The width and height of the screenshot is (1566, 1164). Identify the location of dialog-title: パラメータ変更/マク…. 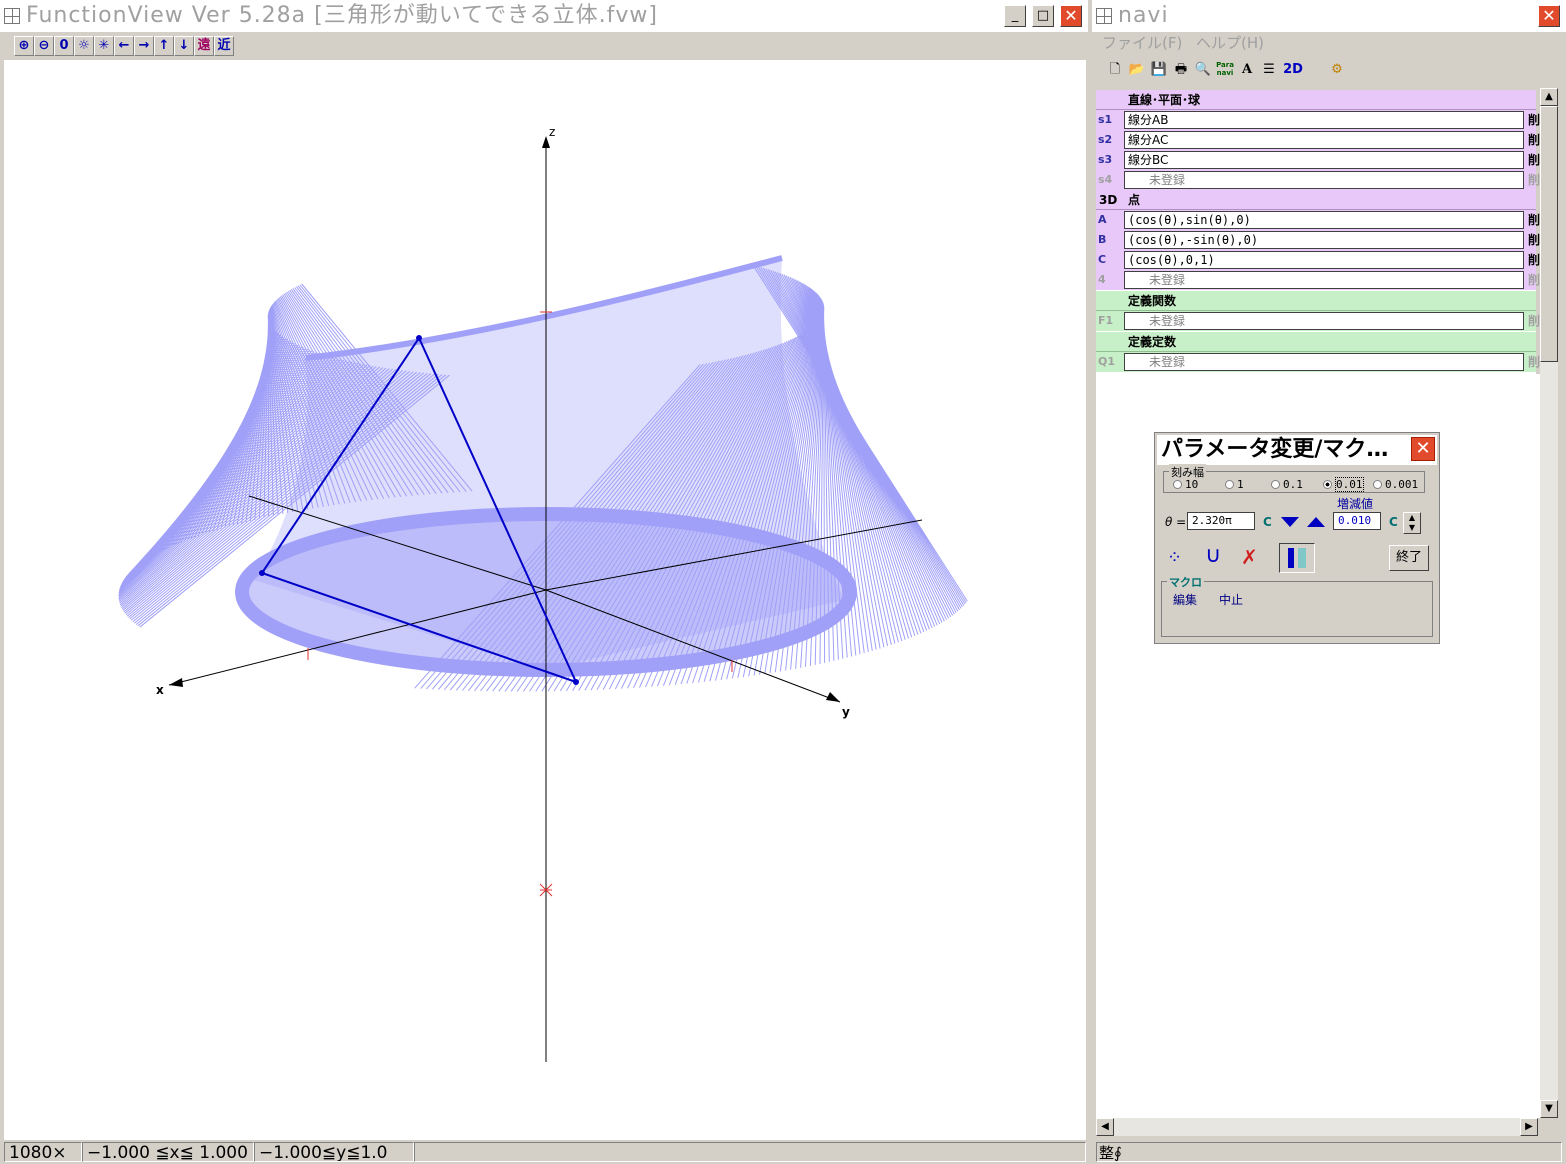
(1297, 450).